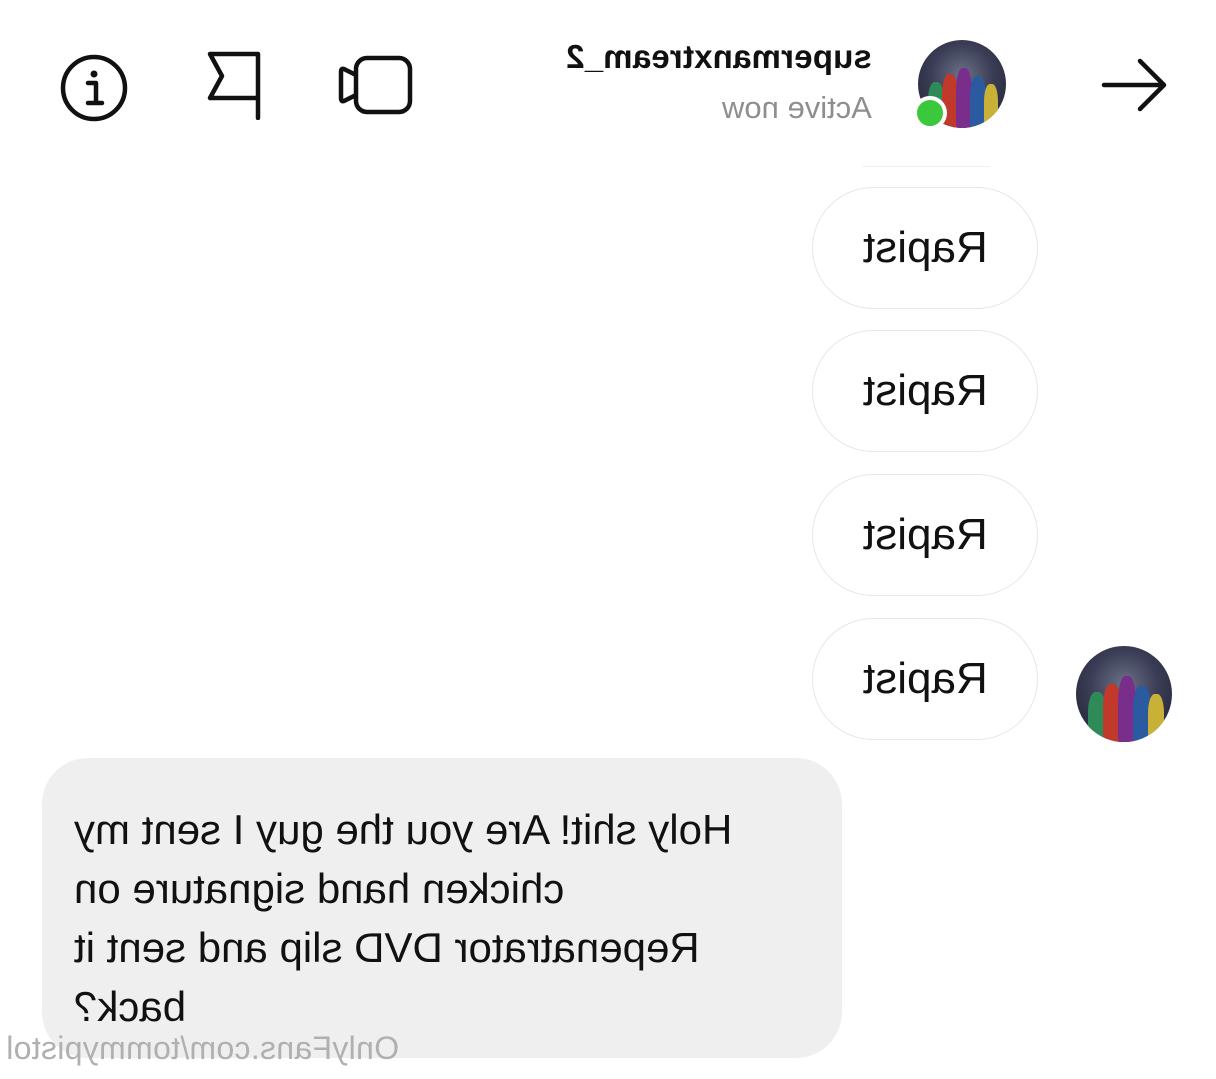 The width and height of the screenshot is (1216, 1079). I want to click on online-indicator, so click(930, 113).